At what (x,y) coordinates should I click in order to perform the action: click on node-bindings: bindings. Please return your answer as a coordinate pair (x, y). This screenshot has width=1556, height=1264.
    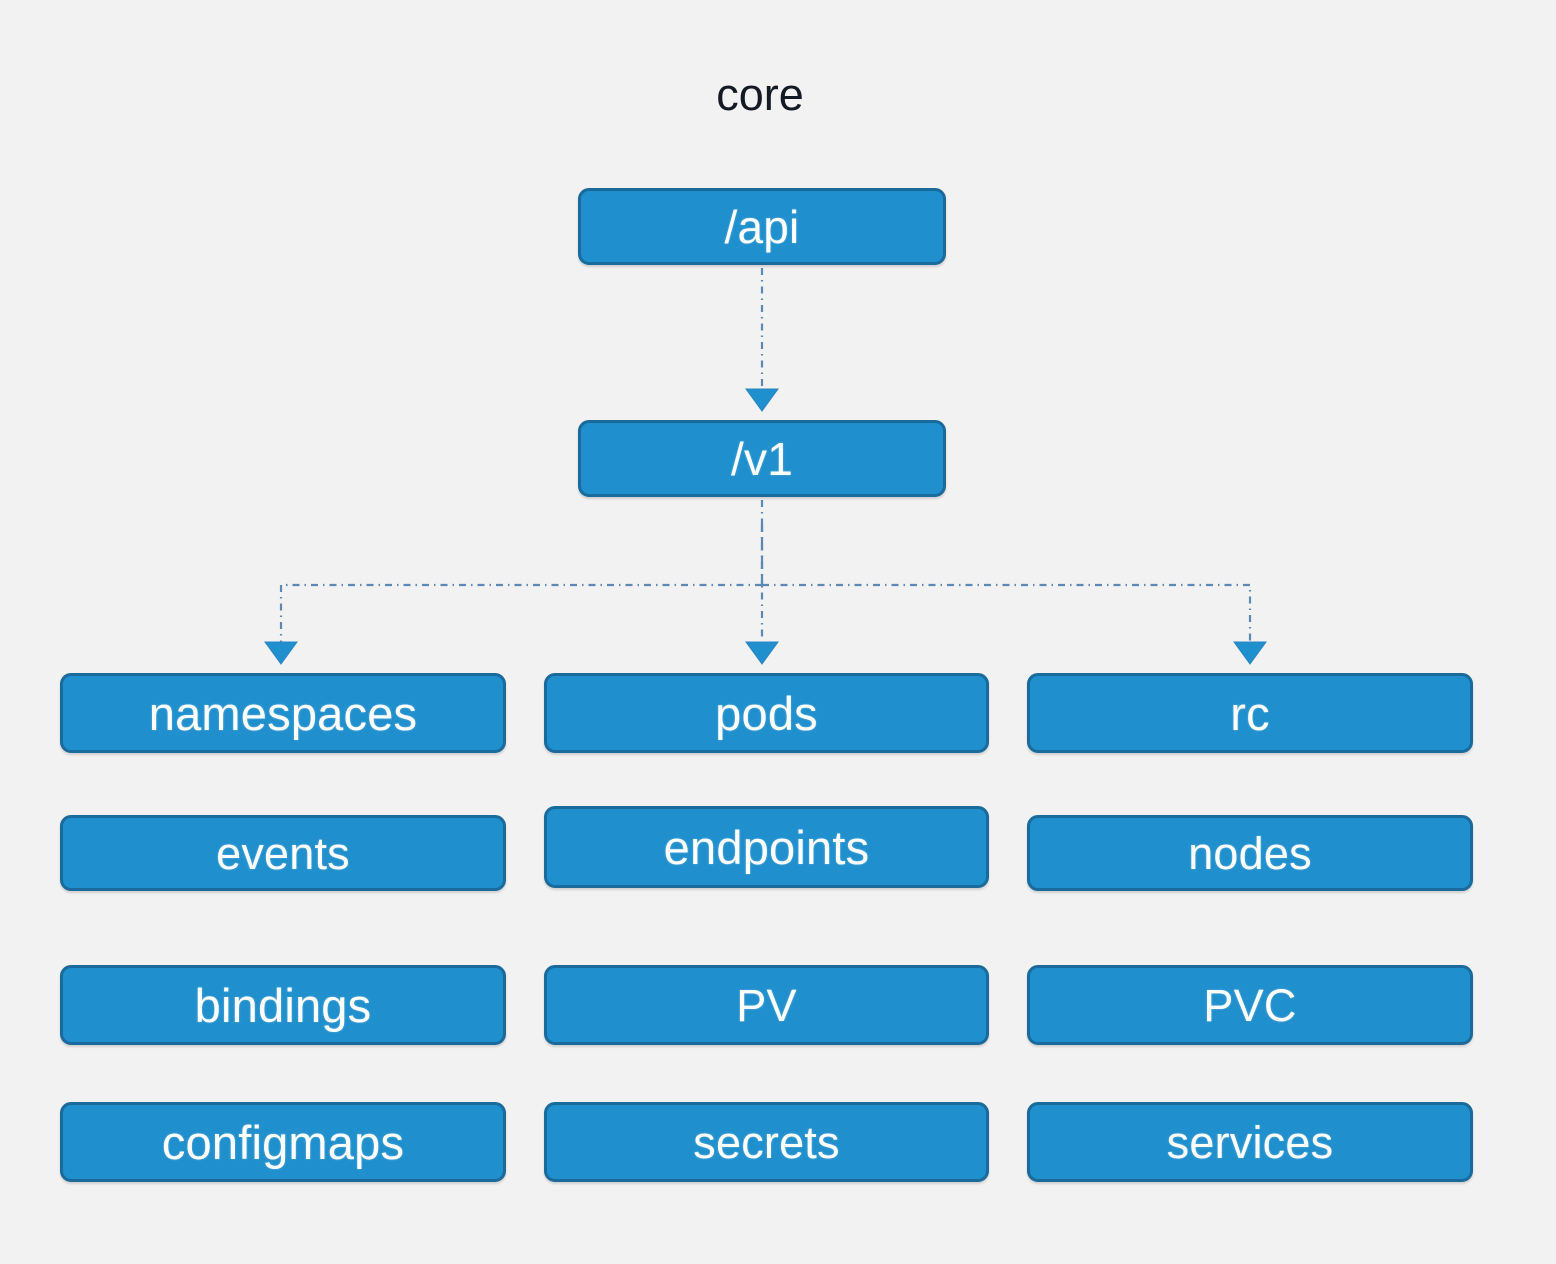
    Looking at the image, I should click on (283, 1005).